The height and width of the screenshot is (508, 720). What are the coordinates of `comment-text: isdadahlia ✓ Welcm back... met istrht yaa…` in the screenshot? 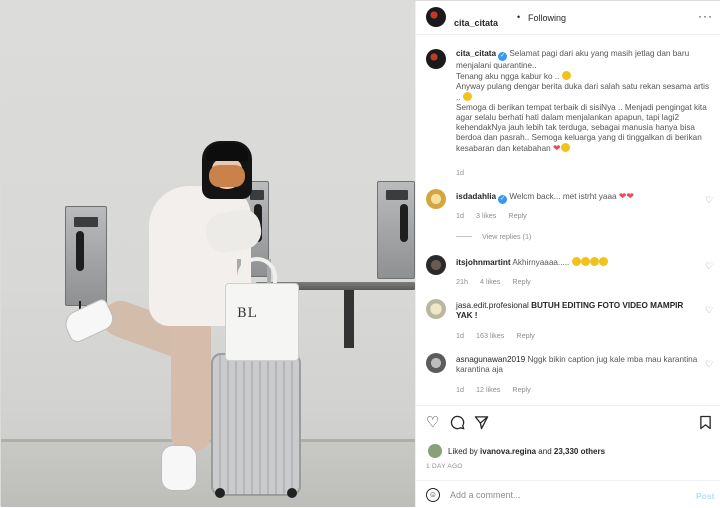 It's located at (584, 197).